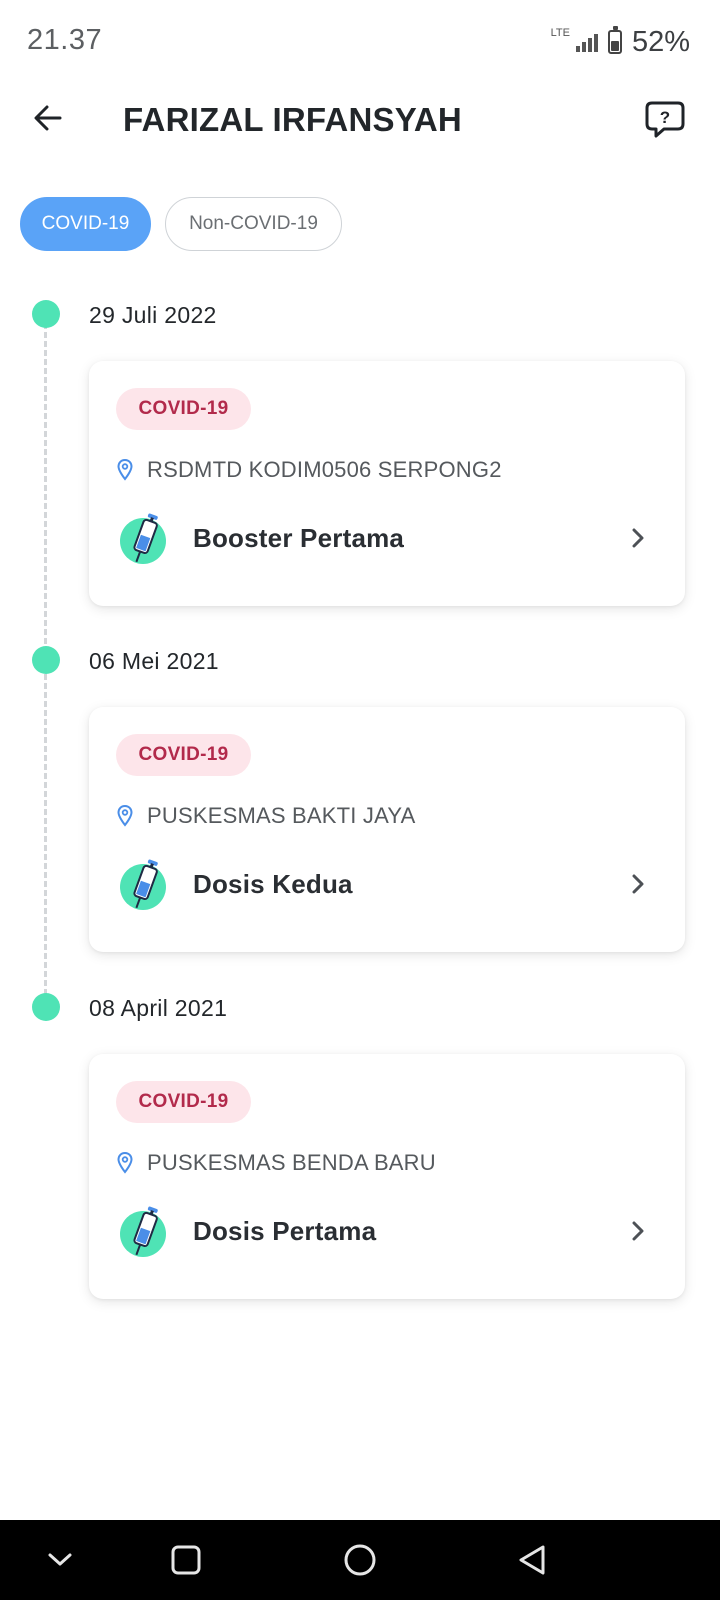 The image size is (720, 1600). I want to click on system-nav-bar, so click(360, 1560).